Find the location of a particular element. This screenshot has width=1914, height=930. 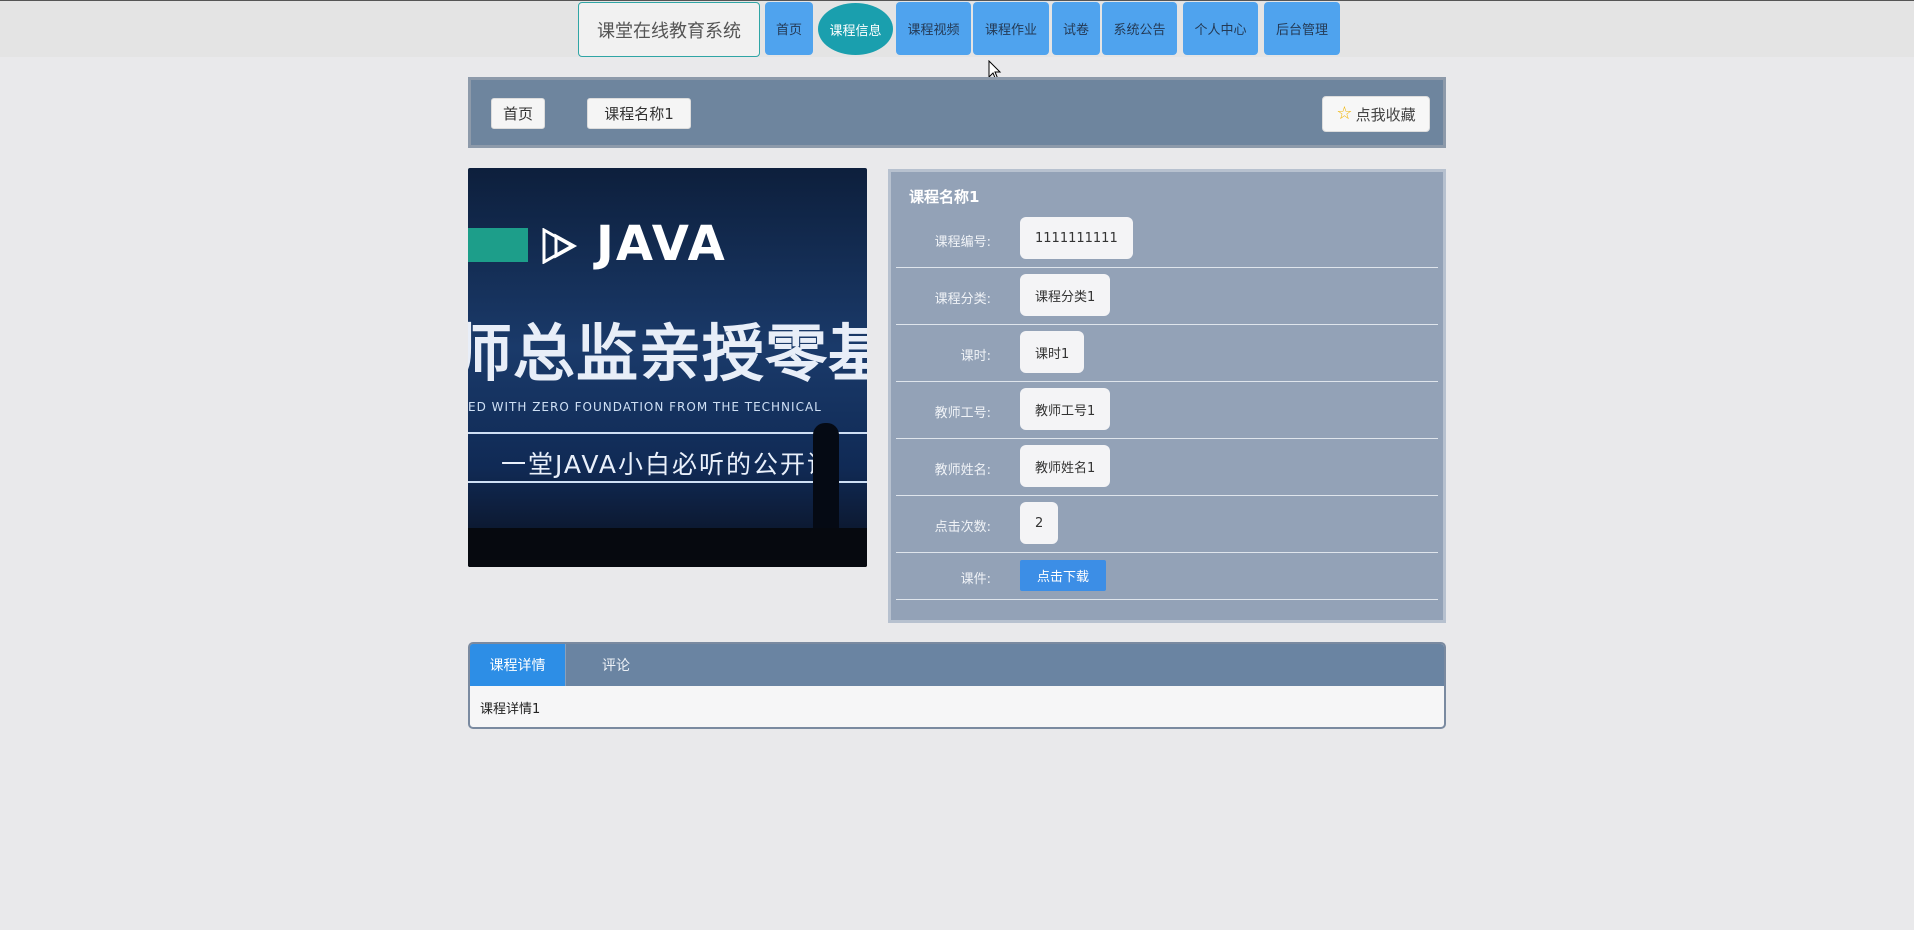

cover-title-java: JAVA is located at coordinates (661, 244).